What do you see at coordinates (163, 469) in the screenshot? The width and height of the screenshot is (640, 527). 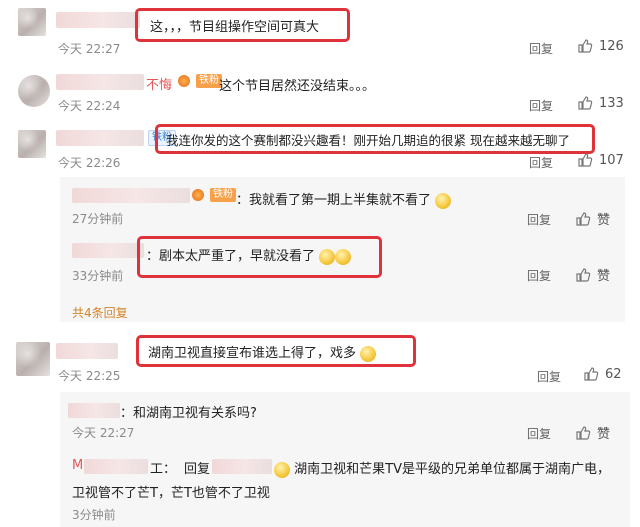 I see `reply-username-suffix: 工：` at bounding box center [163, 469].